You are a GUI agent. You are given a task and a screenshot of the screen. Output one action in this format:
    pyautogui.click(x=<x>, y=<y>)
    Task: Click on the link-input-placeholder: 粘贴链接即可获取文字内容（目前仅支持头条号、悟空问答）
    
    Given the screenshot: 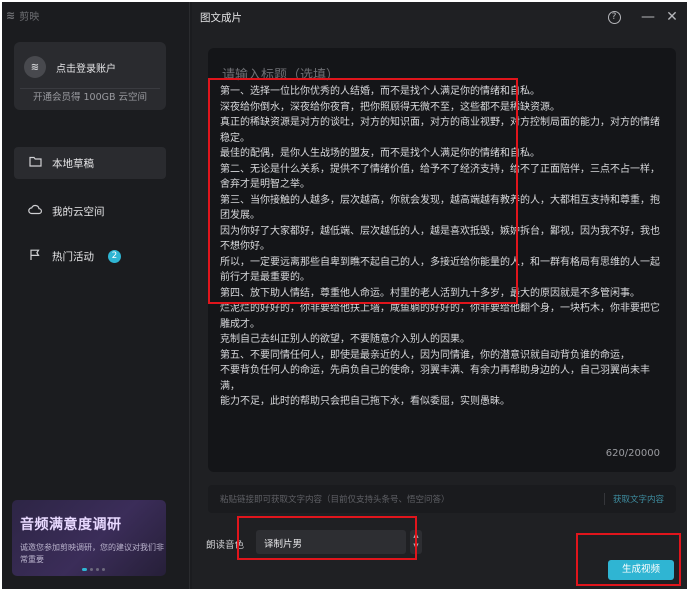 What is the action you would take?
    pyautogui.click(x=335, y=499)
    